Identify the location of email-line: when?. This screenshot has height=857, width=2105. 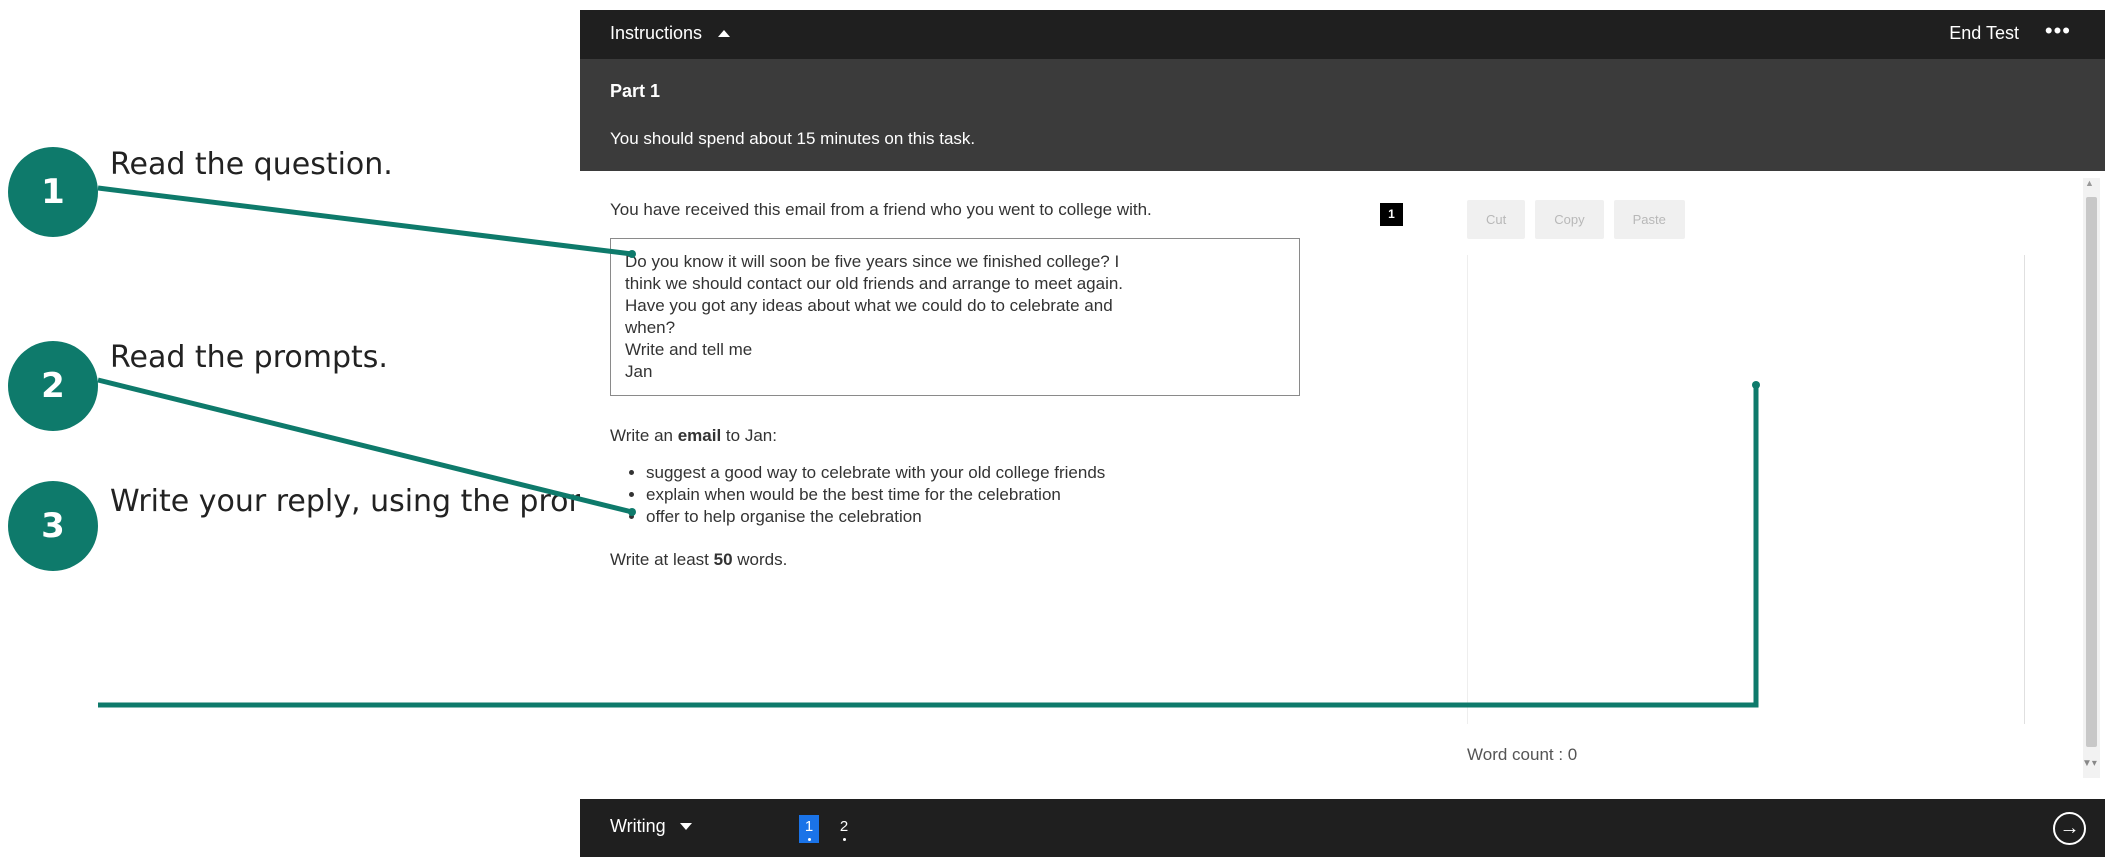
(650, 327).